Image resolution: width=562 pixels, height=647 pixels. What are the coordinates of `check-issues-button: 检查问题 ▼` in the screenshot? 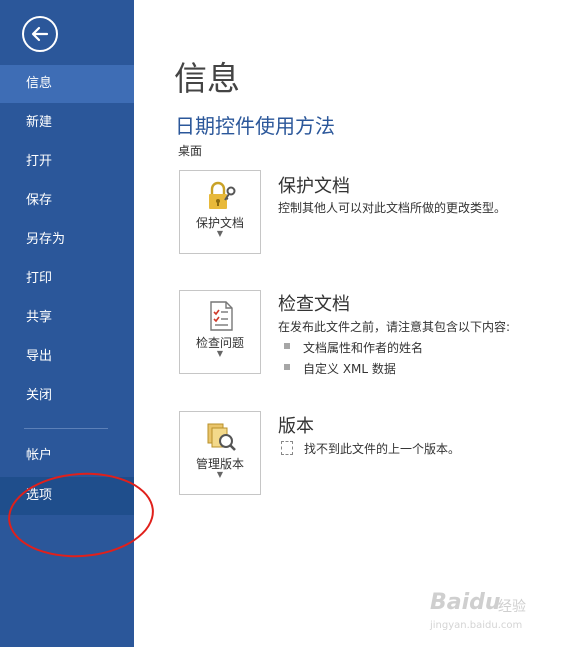 It's located at (220, 332).